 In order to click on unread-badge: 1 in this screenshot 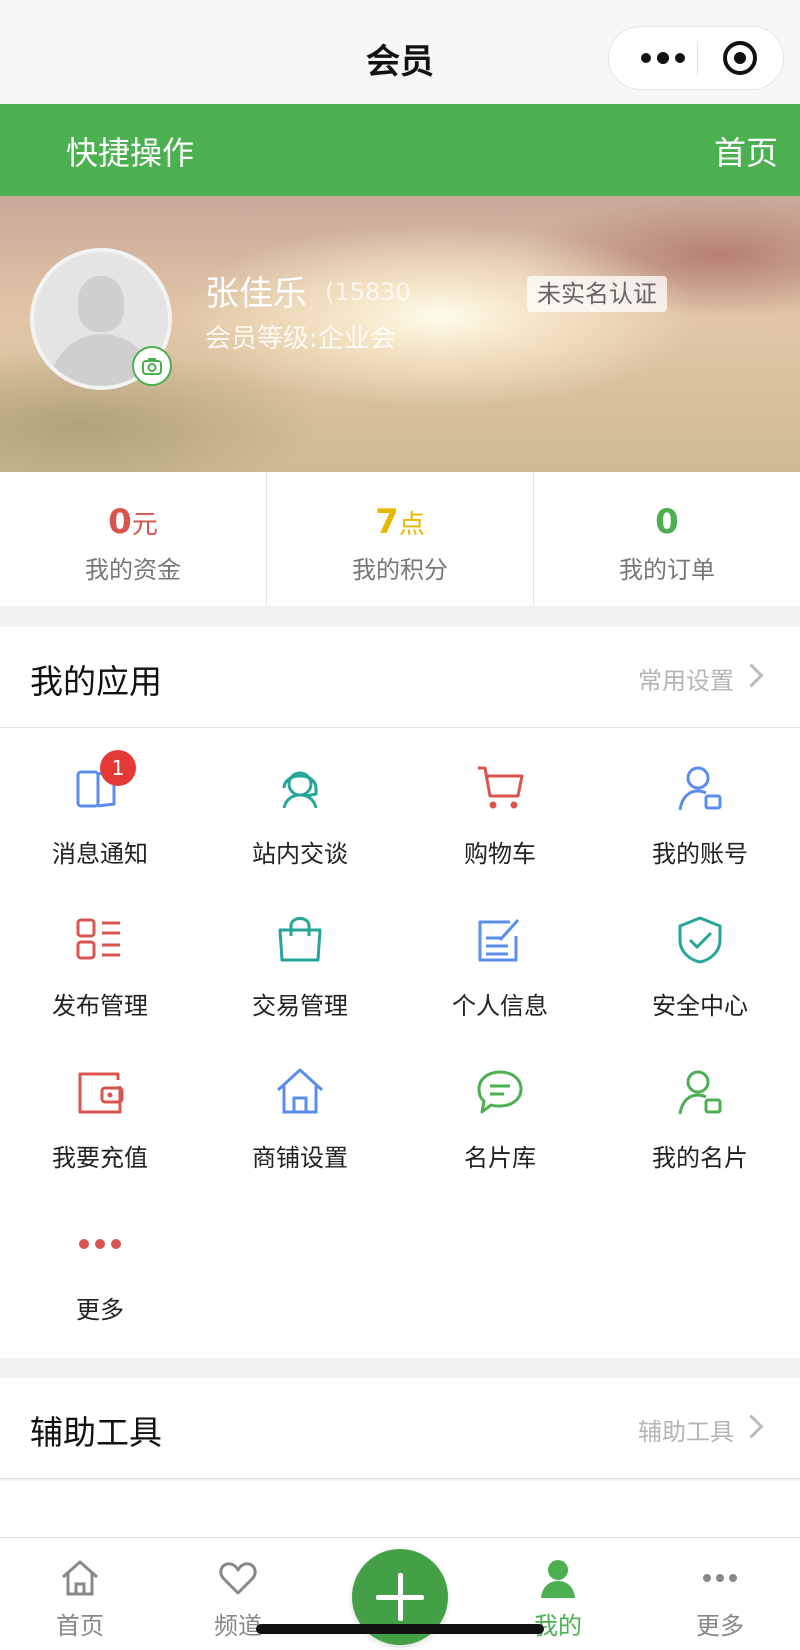, I will do `click(118, 768)`.